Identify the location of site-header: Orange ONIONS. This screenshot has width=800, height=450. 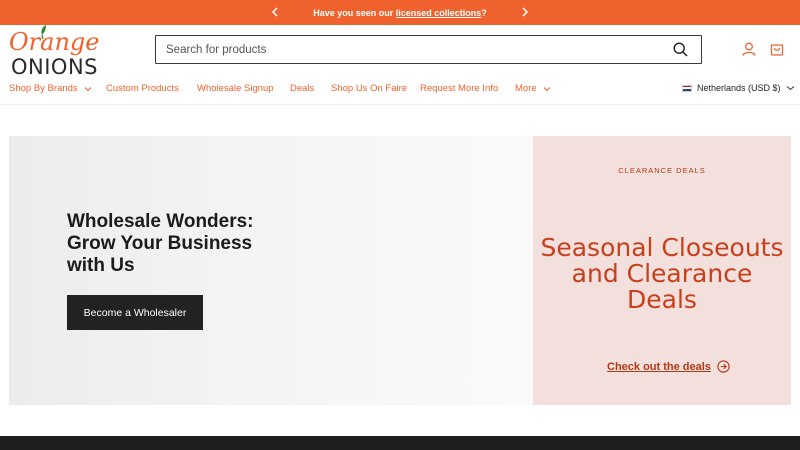
(400, 52).